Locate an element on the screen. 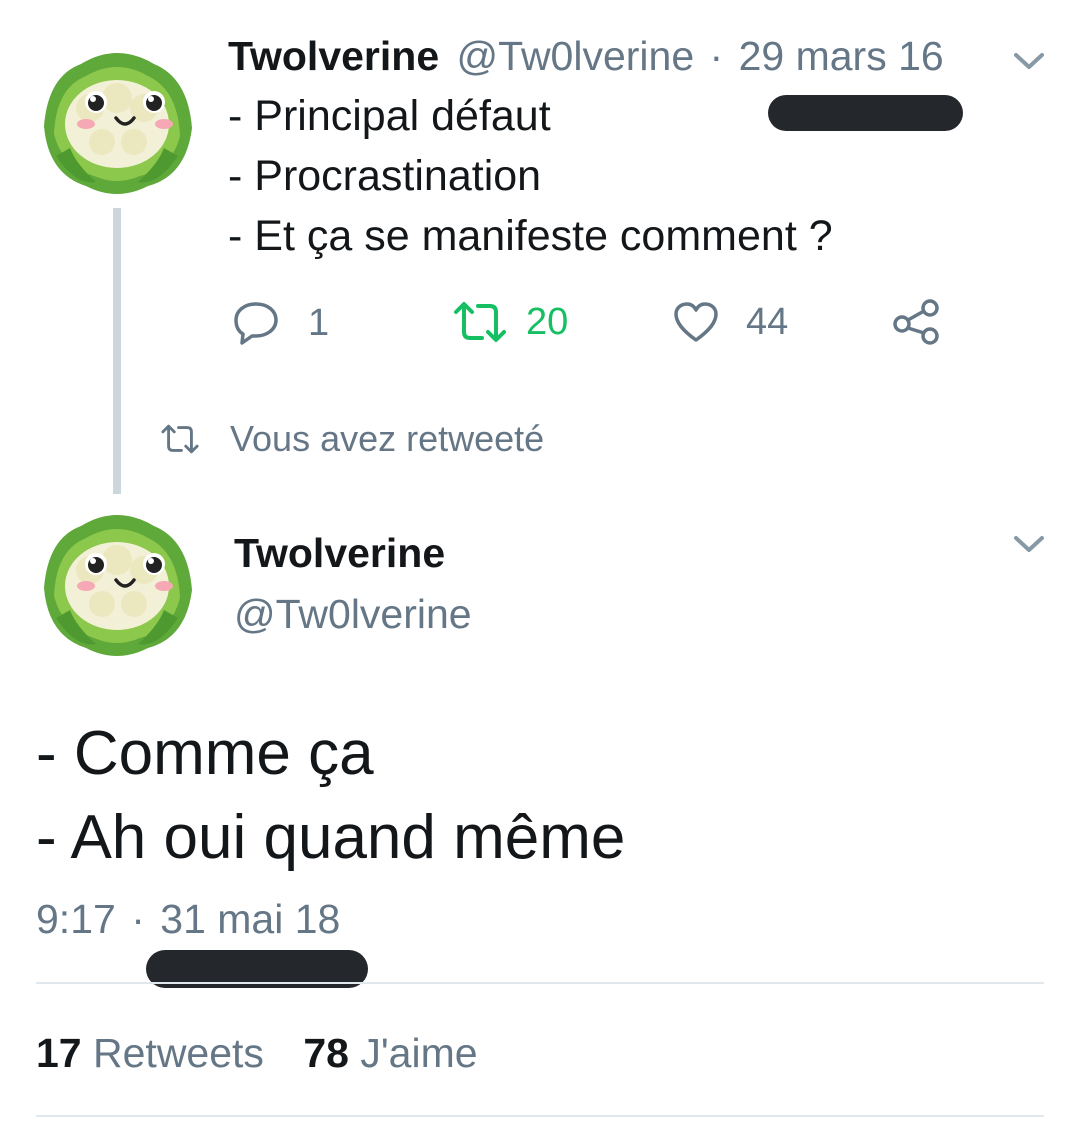 Image resolution: width=1080 pixels, height=1123 pixels. tweet-line: - Et ça se manifeste comment ? is located at coordinates (530, 236).